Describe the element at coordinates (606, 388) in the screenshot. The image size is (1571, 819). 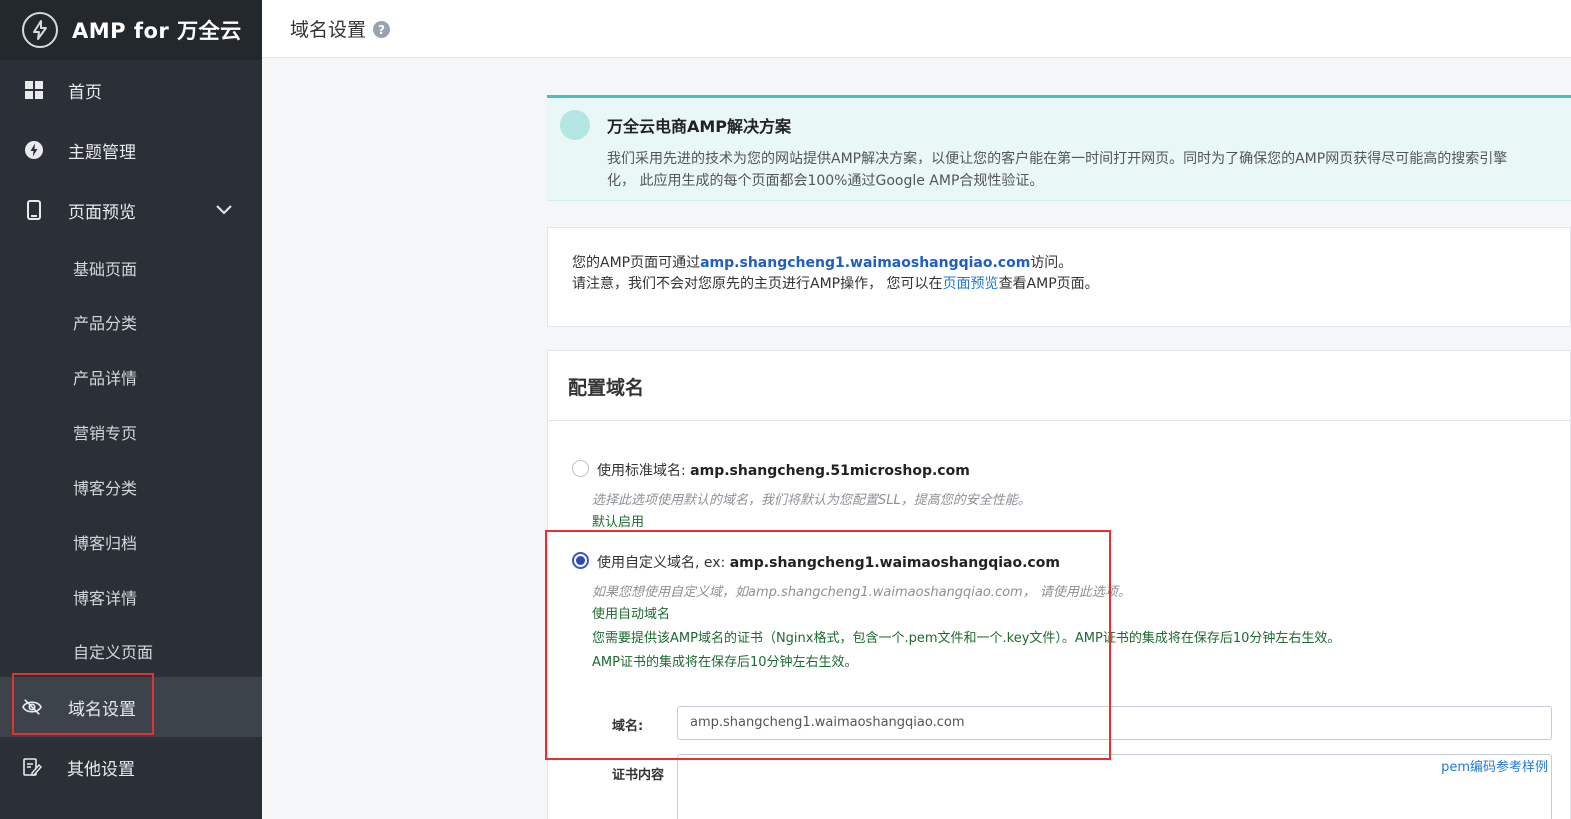
I see `section-title: 配置域名` at that location.